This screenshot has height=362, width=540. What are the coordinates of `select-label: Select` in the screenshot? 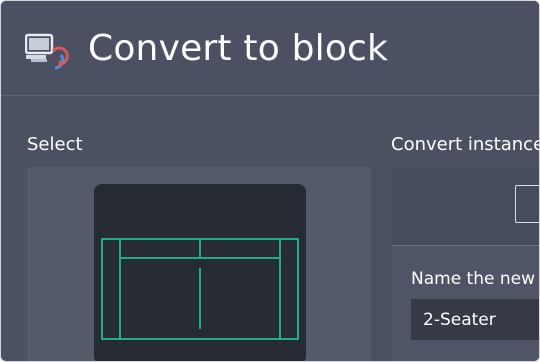 It's located at (55, 144).